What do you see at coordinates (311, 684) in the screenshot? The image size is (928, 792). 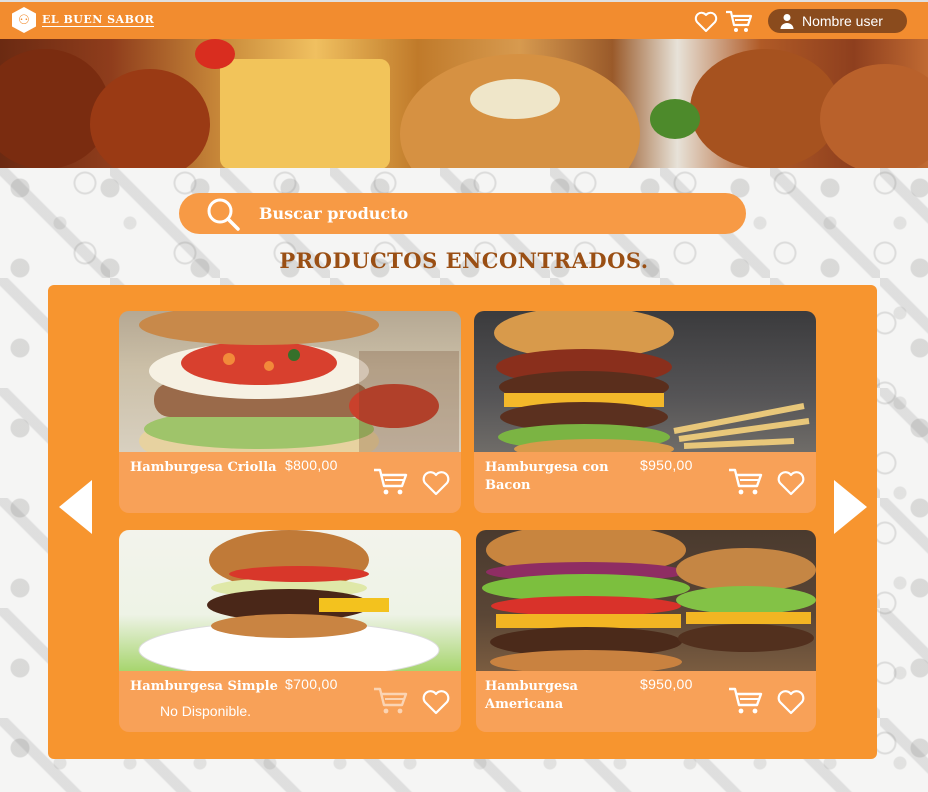 I see `product-price: $700,00` at bounding box center [311, 684].